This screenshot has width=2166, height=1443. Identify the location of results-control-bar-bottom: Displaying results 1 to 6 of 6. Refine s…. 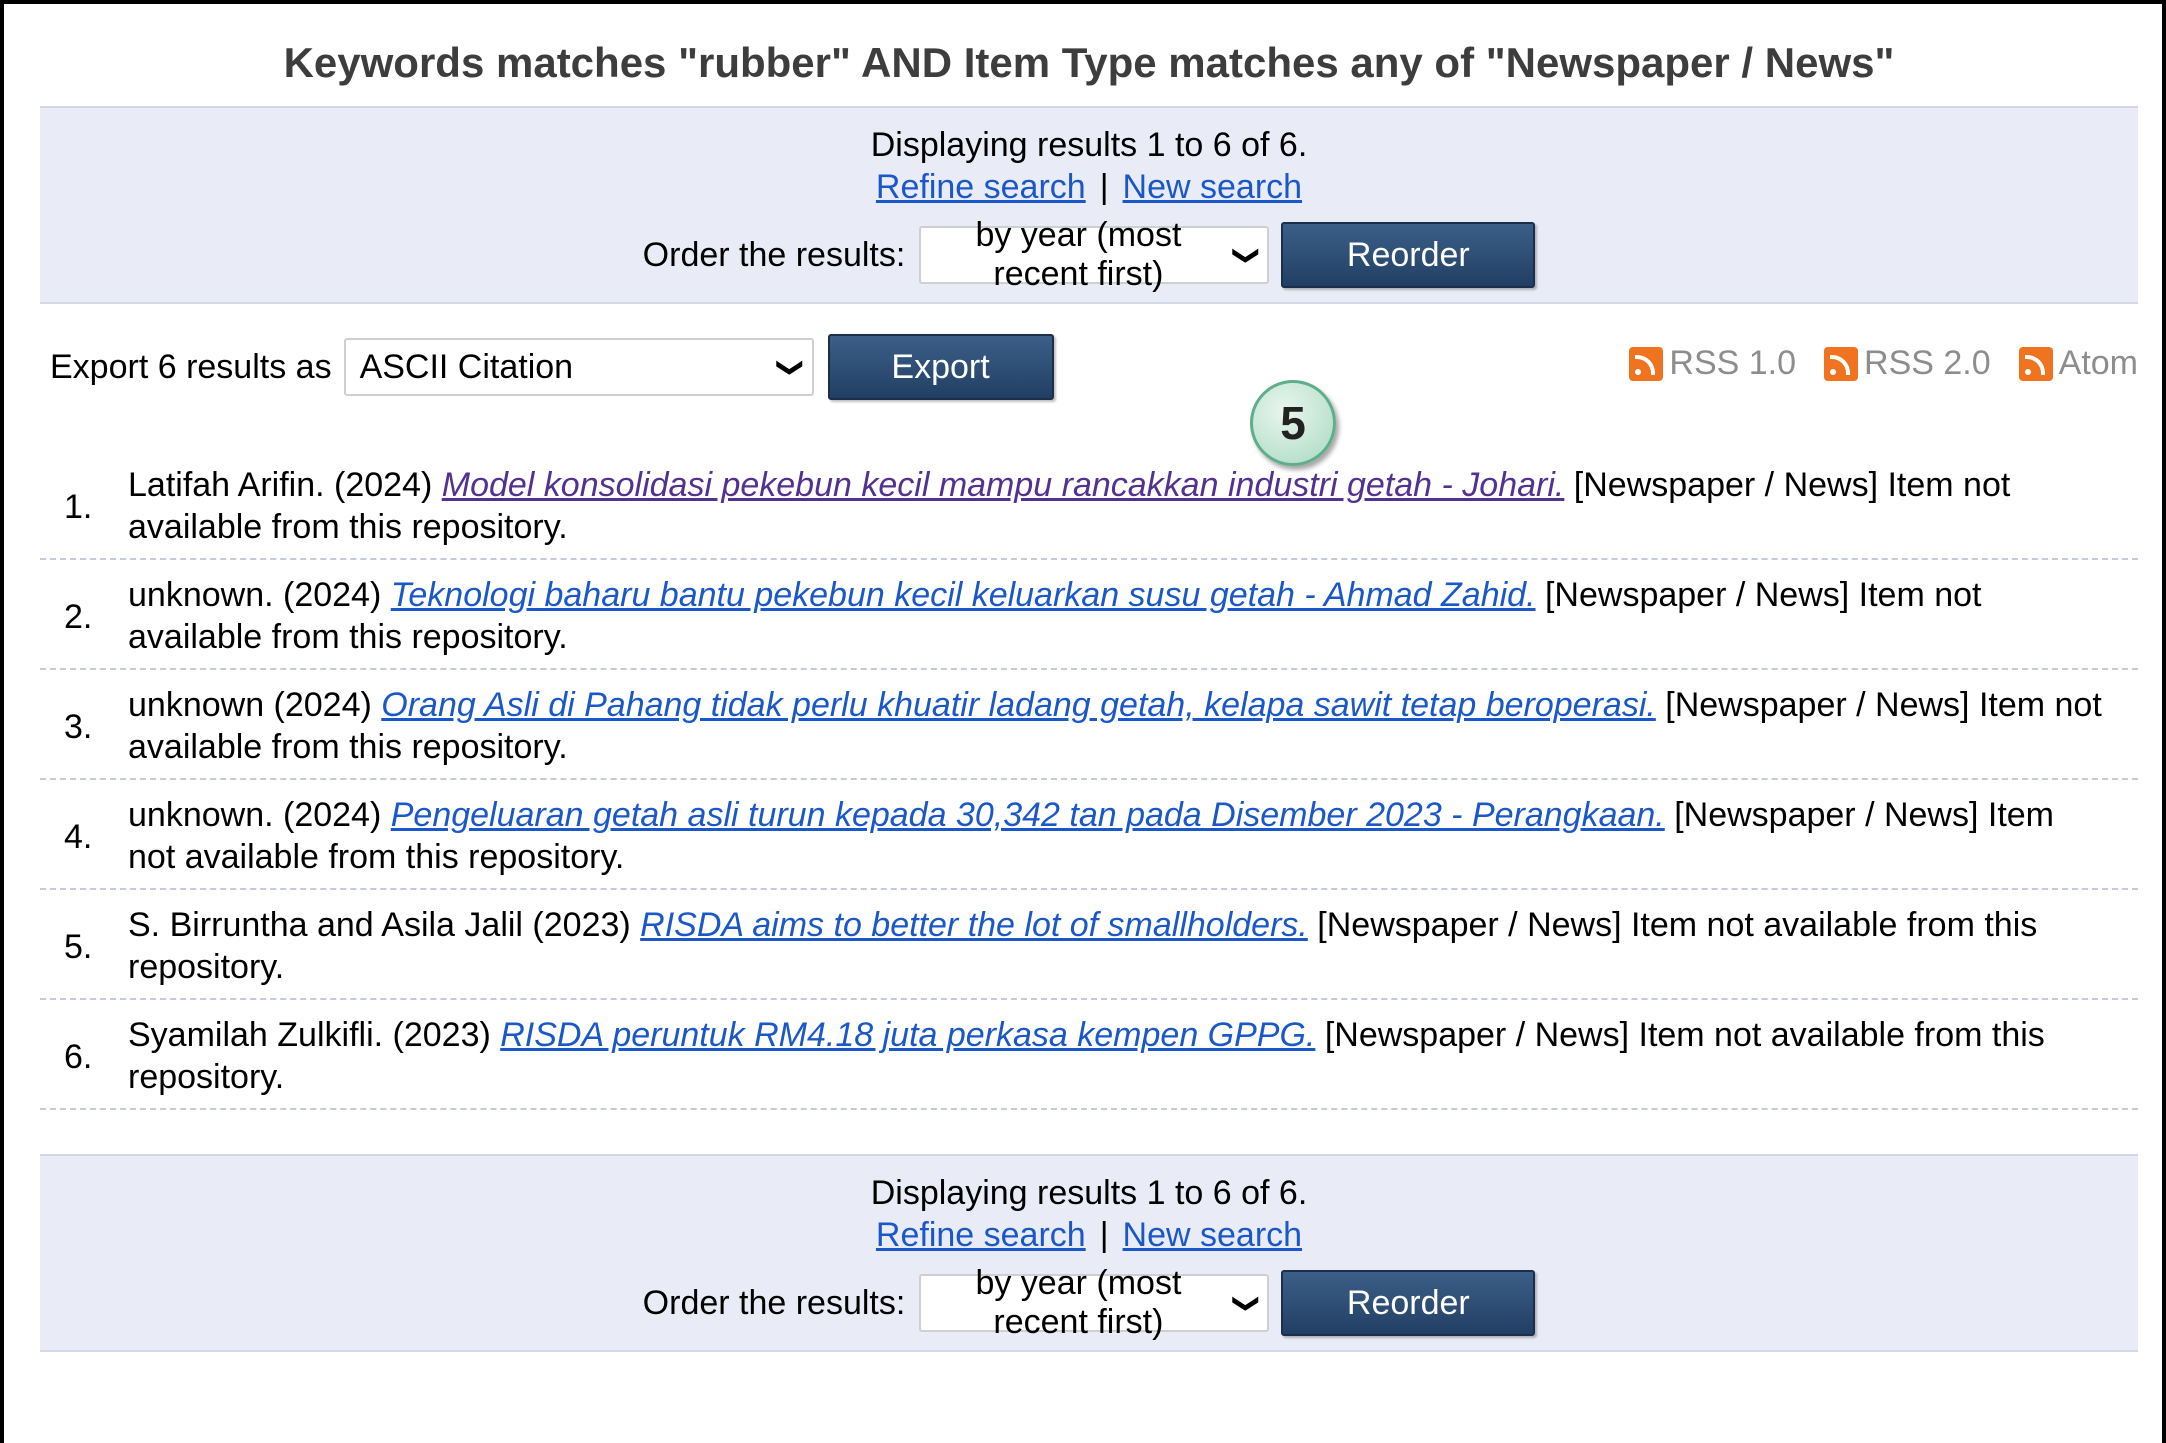
(1089, 1253).